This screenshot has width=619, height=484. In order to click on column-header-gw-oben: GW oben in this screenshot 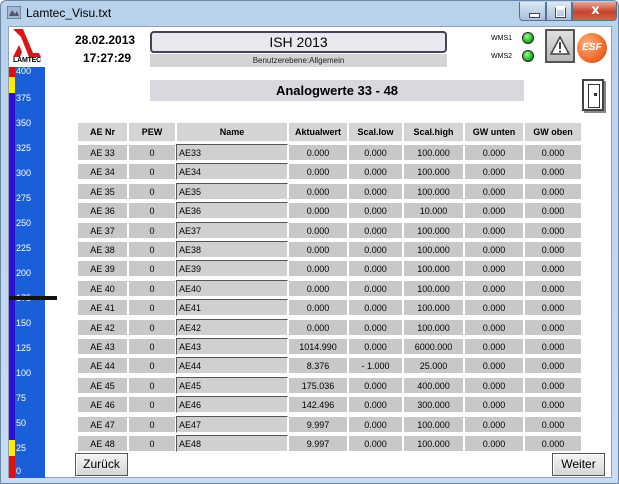, I will do `click(553, 132)`.